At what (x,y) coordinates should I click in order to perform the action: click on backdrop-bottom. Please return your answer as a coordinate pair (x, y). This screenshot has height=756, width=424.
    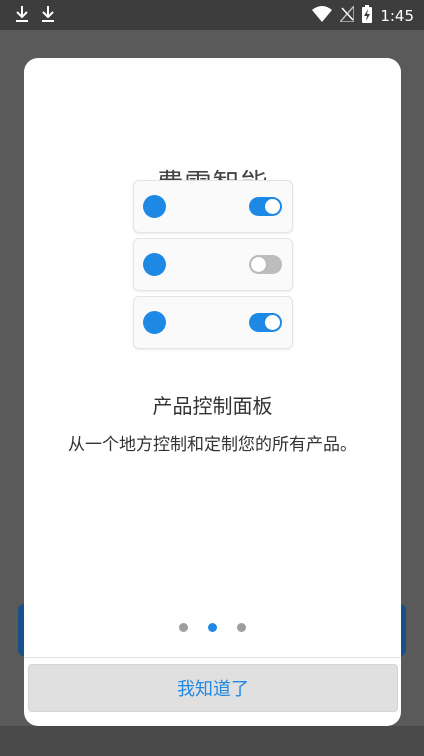
    Looking at the image, I should click on (212, 741).